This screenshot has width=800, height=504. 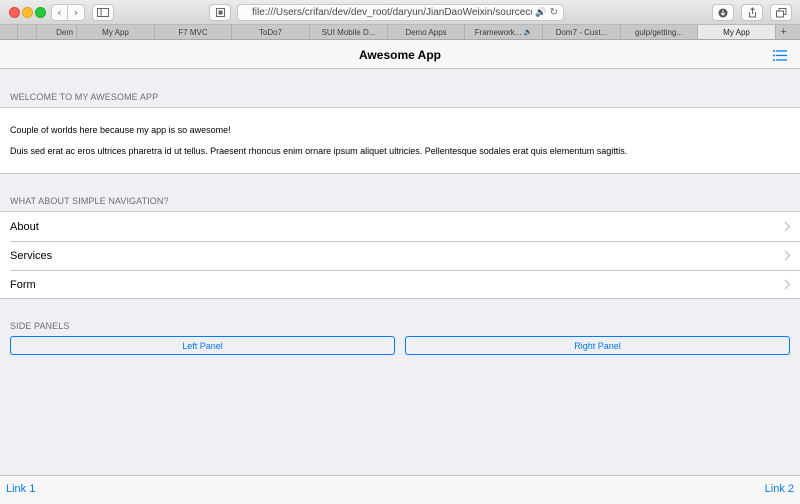 I want to click on sidebar-toggle-button, so click(x=103, y=12).